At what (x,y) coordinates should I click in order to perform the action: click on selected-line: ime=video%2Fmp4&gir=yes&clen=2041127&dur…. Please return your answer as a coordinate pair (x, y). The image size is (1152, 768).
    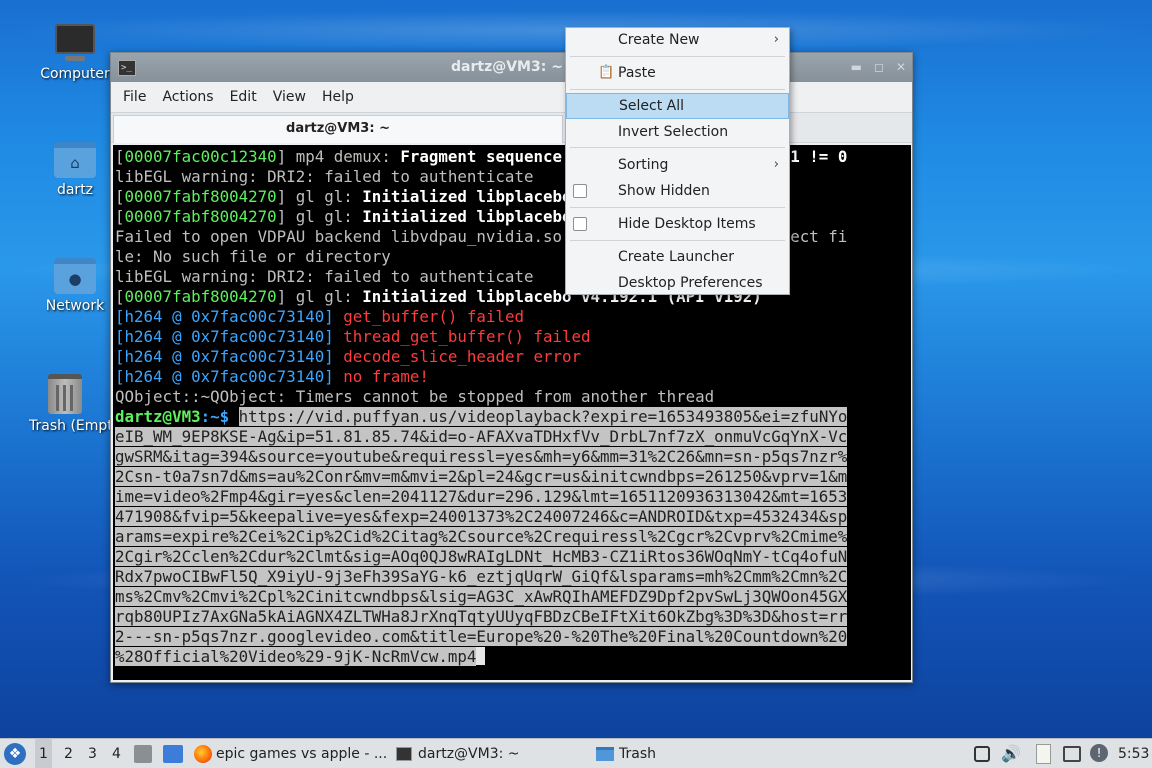
    Looking at the image, I should click on (481, 496).